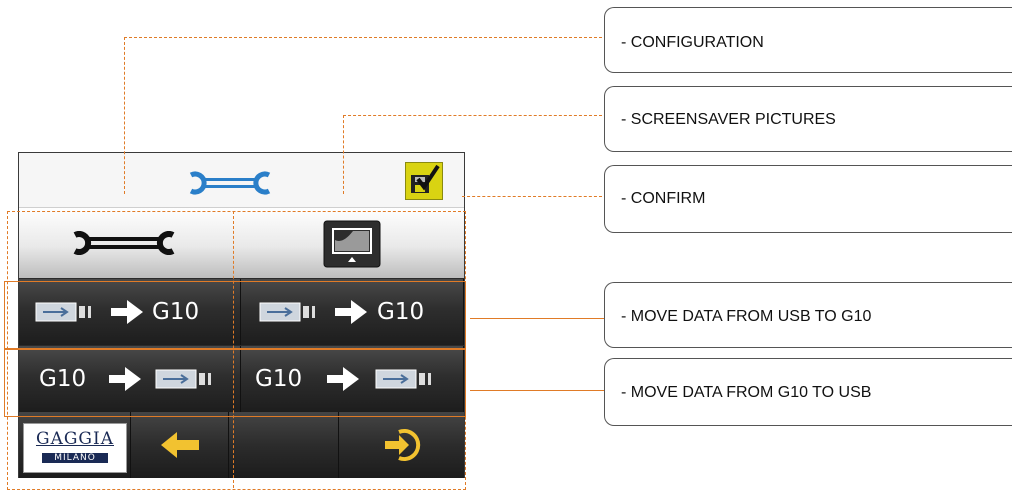  What do you see at coordinates (537, 318) in the screenshot?
I see `connector-usb-to-g10` at bounding box center [537, 318].